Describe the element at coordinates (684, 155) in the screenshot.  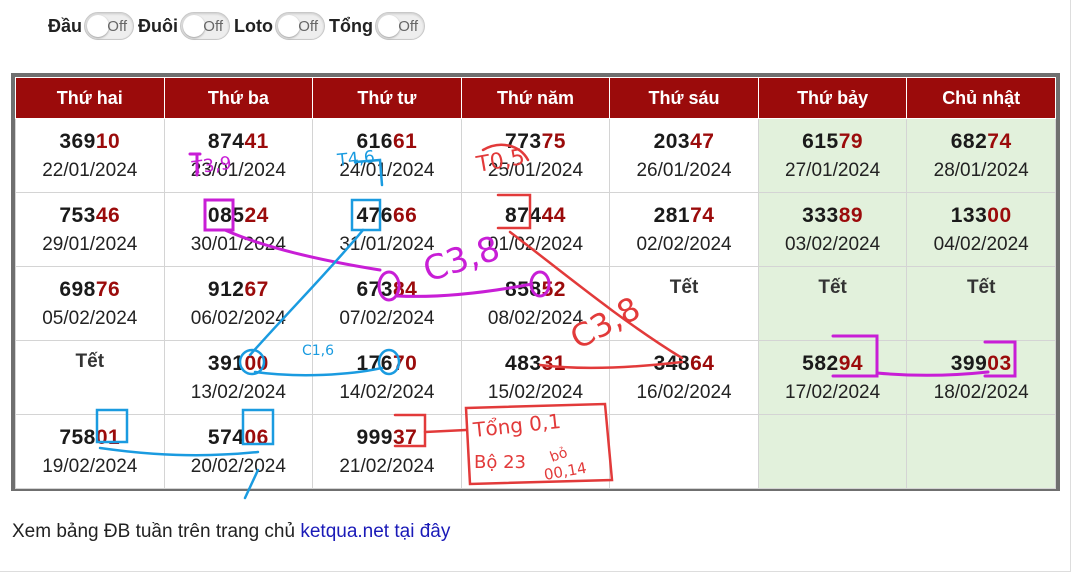
I see `result-cell: 20347 26/01/2024` at that location.